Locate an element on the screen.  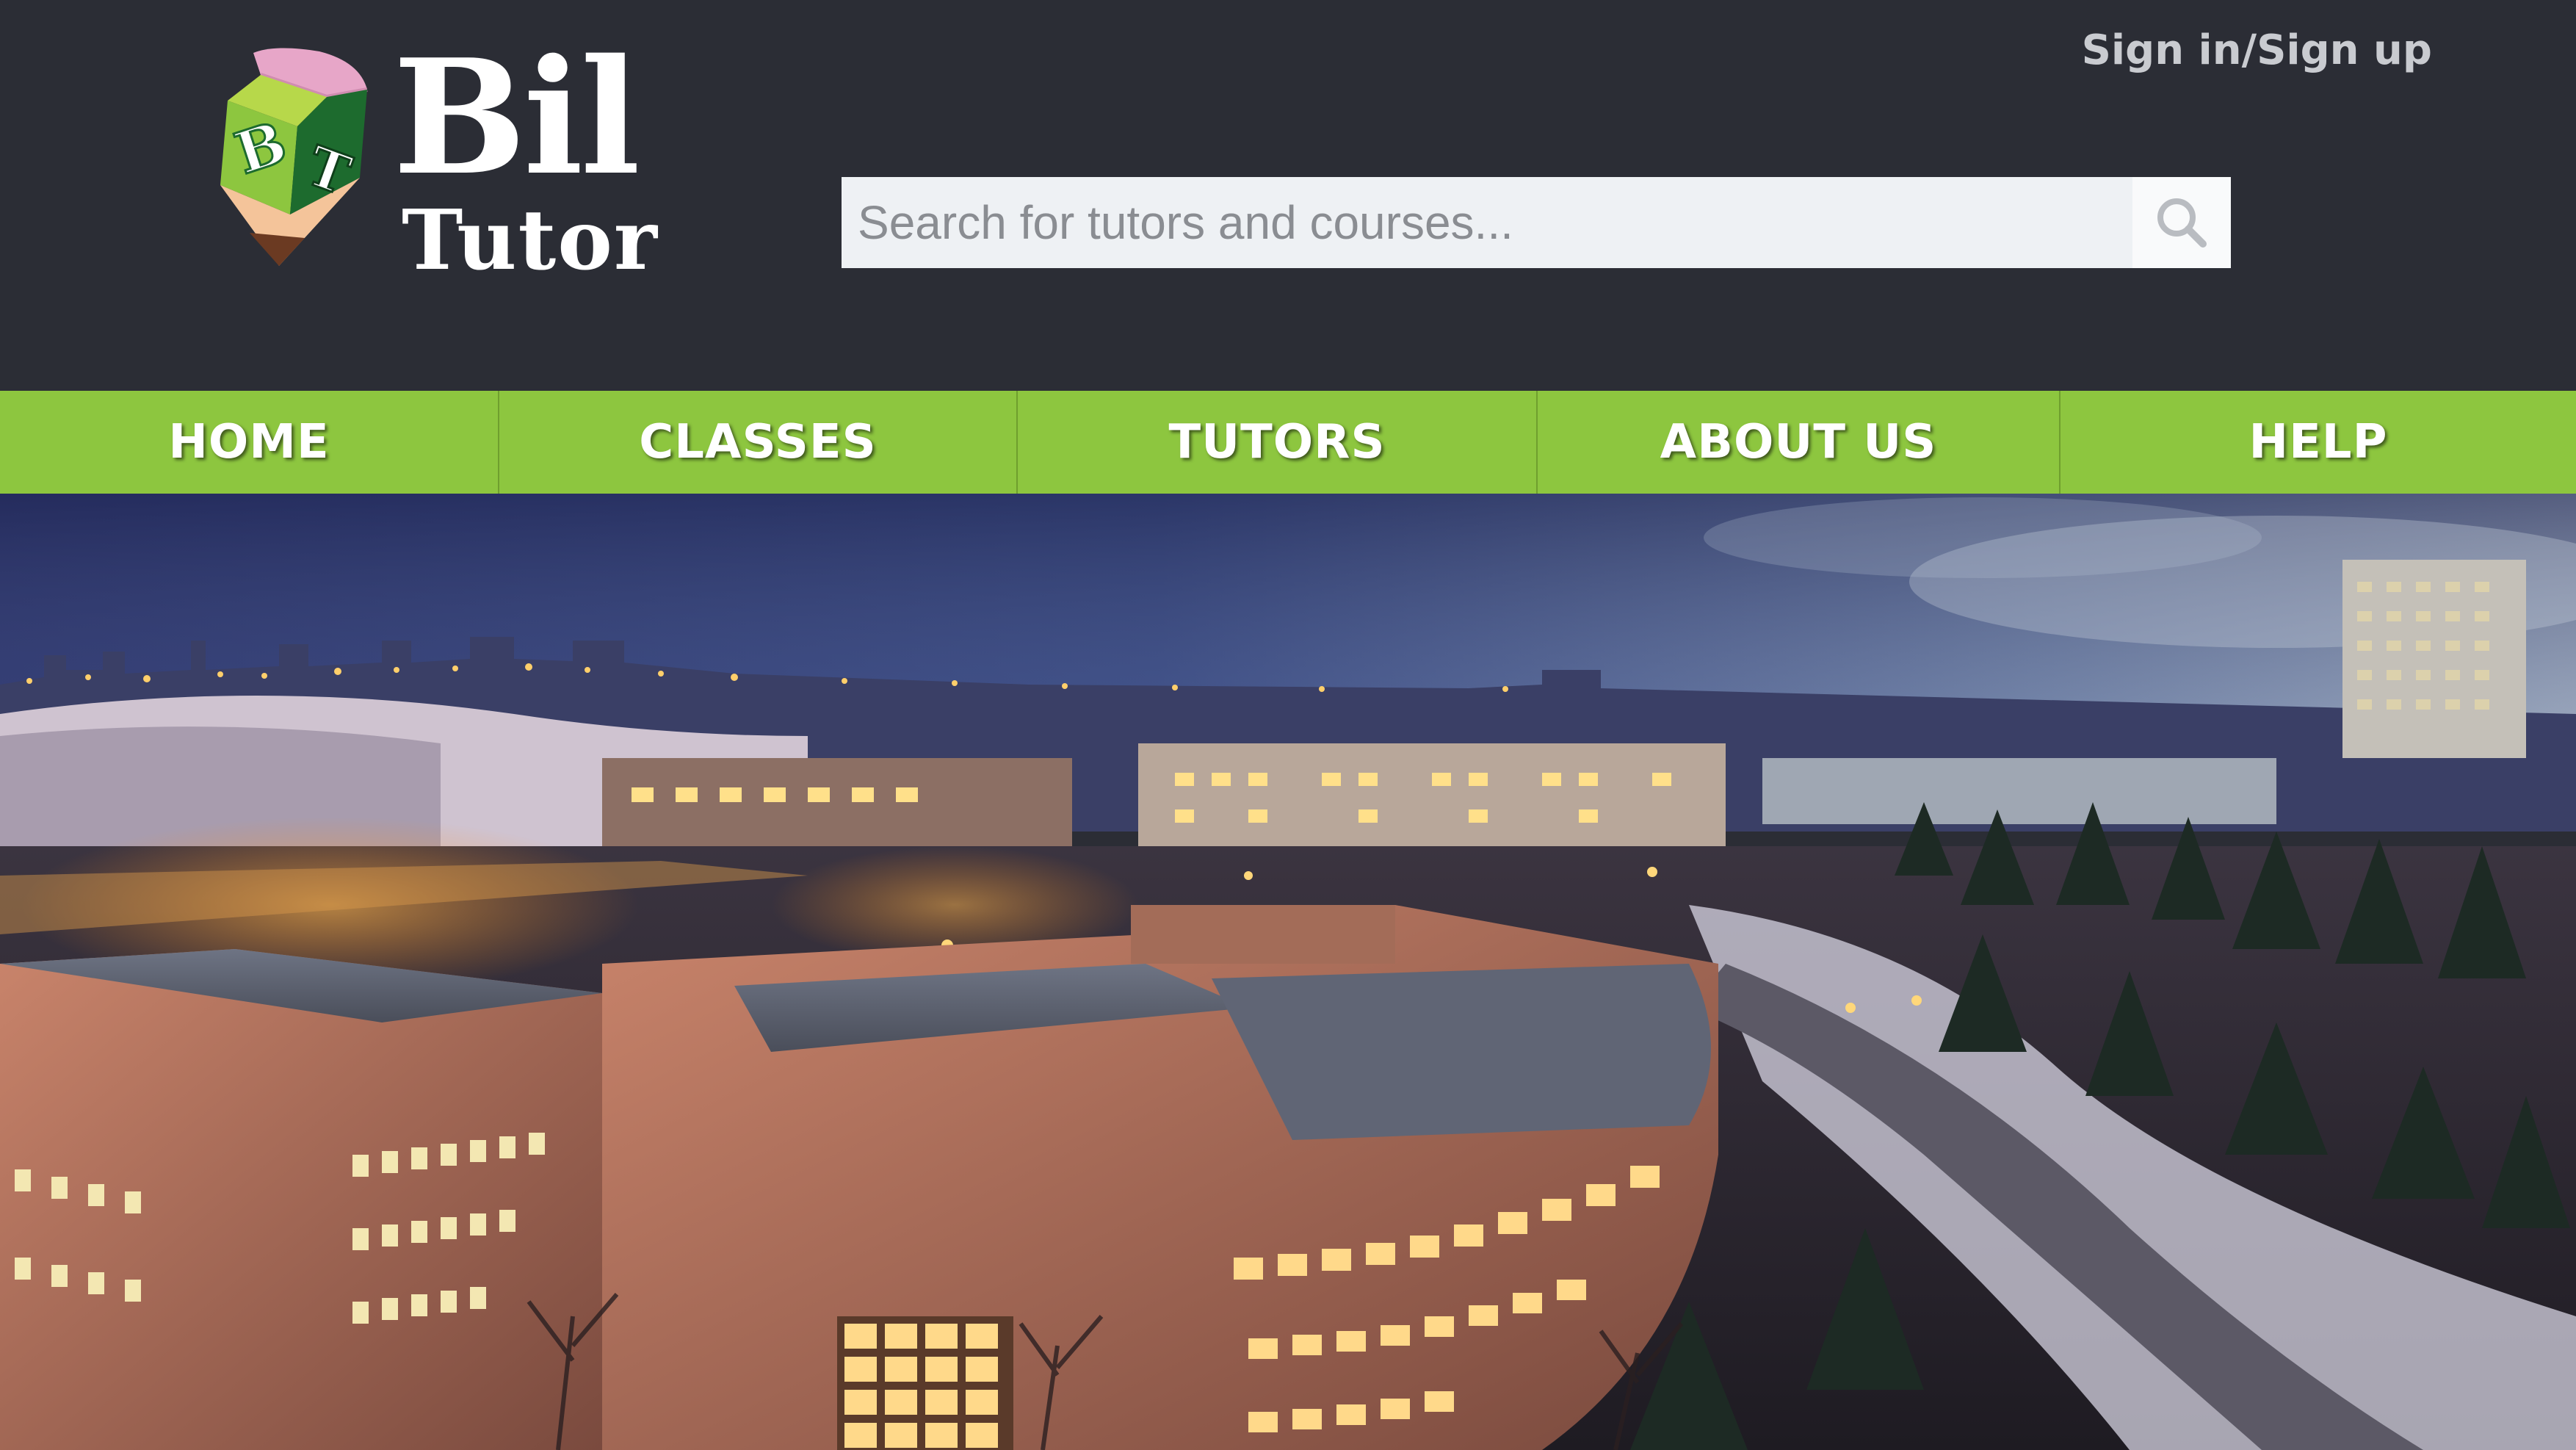
search-button is located at coordinates (2181, 222).